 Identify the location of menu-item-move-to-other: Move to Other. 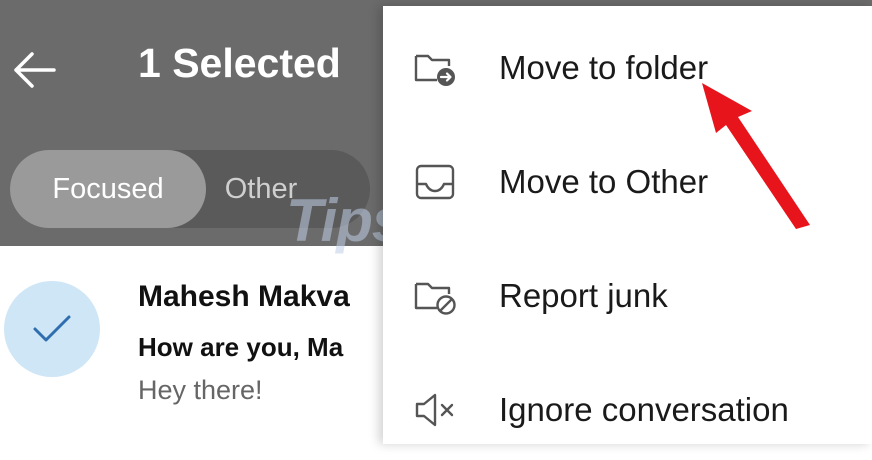
(627, 182).